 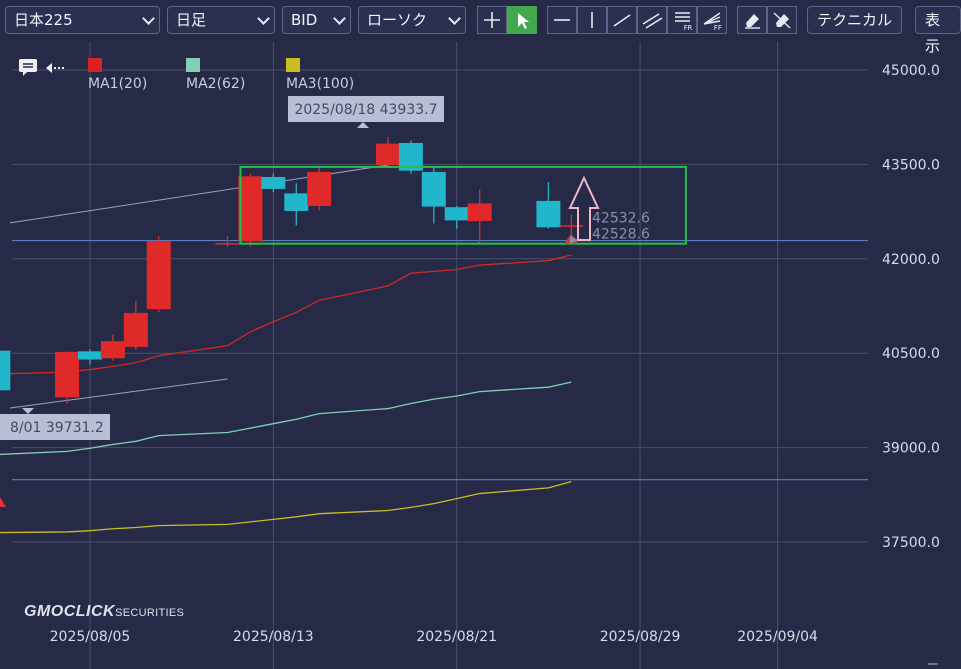 What do you see at coordinates (57, 428) in the screenshot?
I see `low-label-text: 8/01 39731.2` at bounding box center [57, 428].